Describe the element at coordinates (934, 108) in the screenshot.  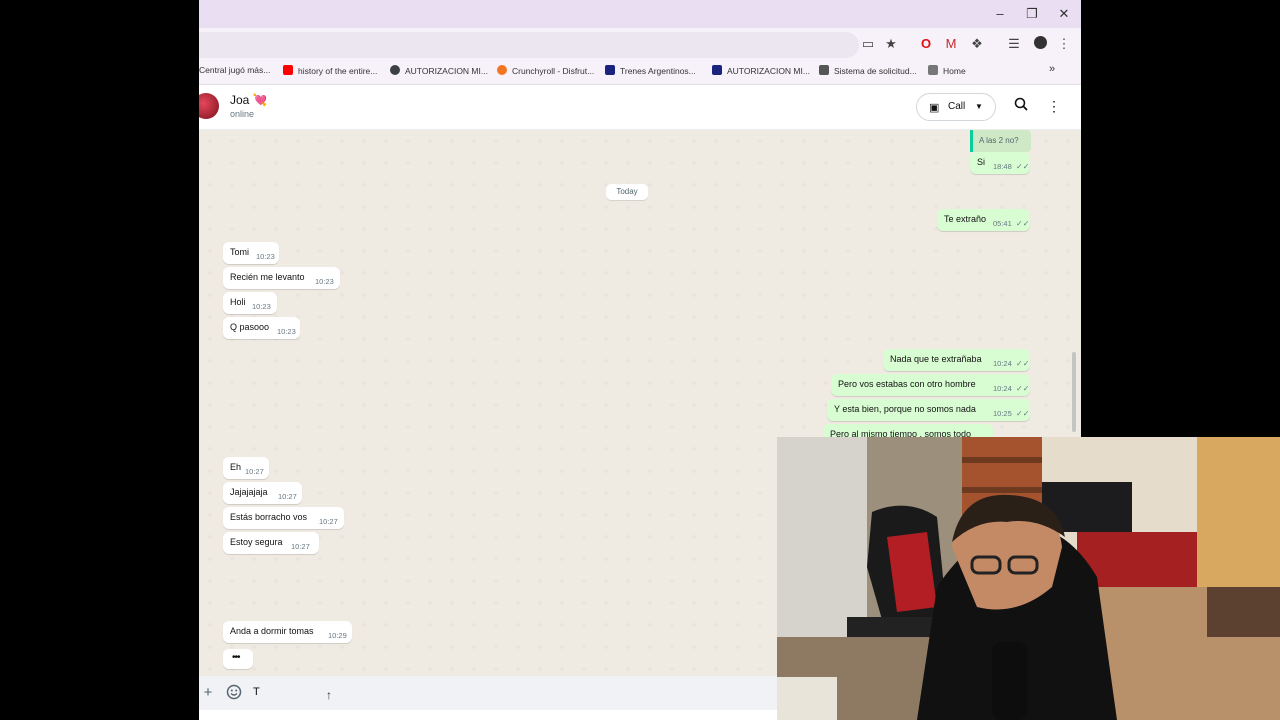
I see `video-camera-icon: ▣` at that location.